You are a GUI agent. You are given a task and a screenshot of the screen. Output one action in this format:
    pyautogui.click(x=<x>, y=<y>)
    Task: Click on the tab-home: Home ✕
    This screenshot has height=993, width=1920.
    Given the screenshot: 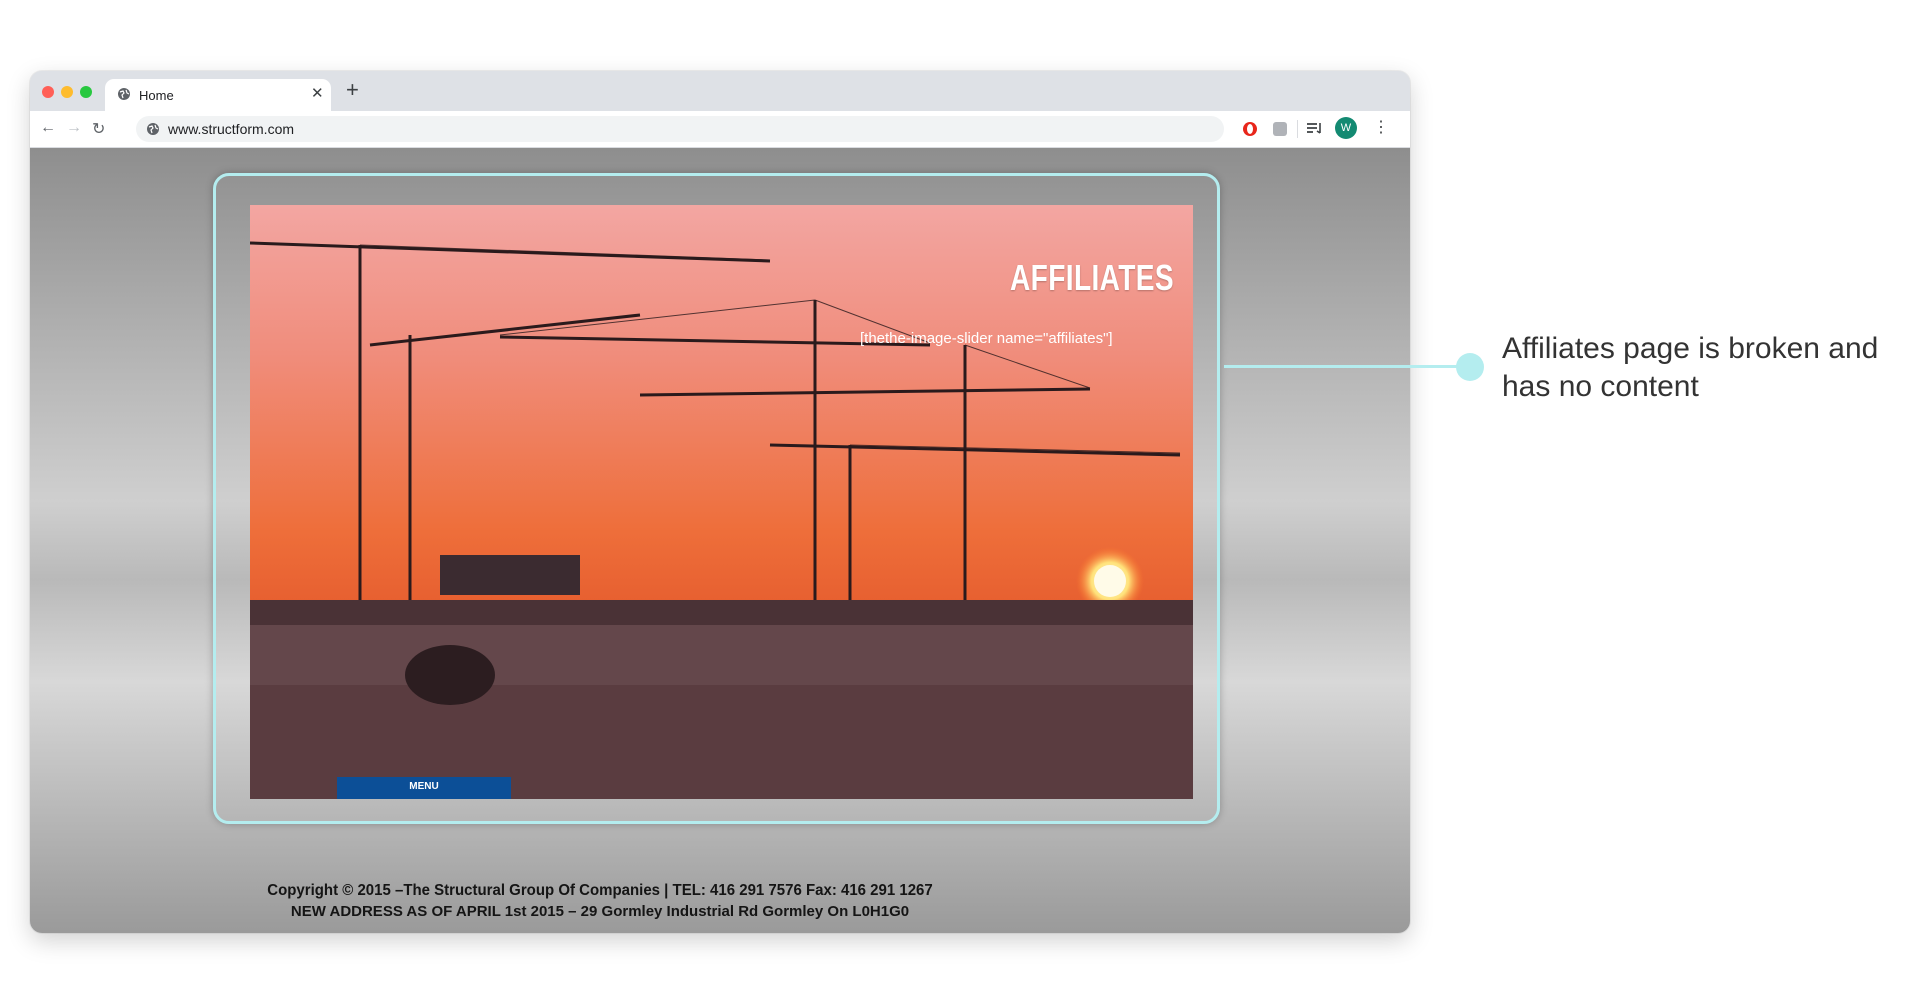 What is the action you would take?
    pyautogui.click(x=218, y=95)
    